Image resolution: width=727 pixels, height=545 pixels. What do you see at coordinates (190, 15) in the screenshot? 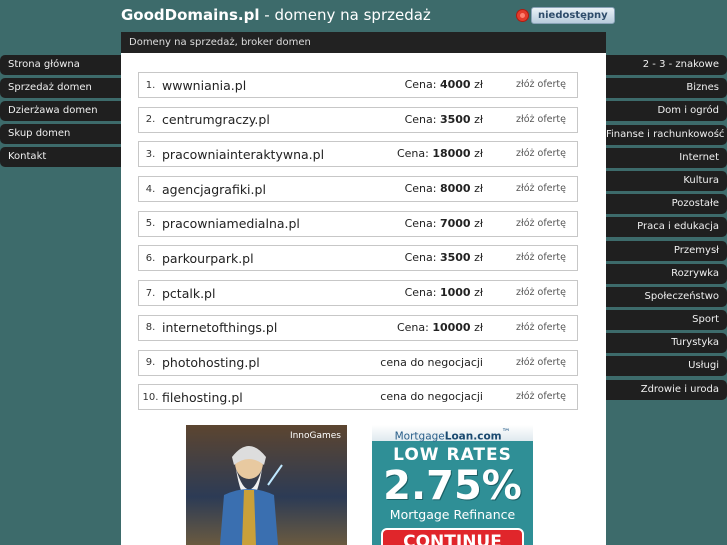
I see `site-name: GoodDomains.pl` at bounding box center [190, 15].